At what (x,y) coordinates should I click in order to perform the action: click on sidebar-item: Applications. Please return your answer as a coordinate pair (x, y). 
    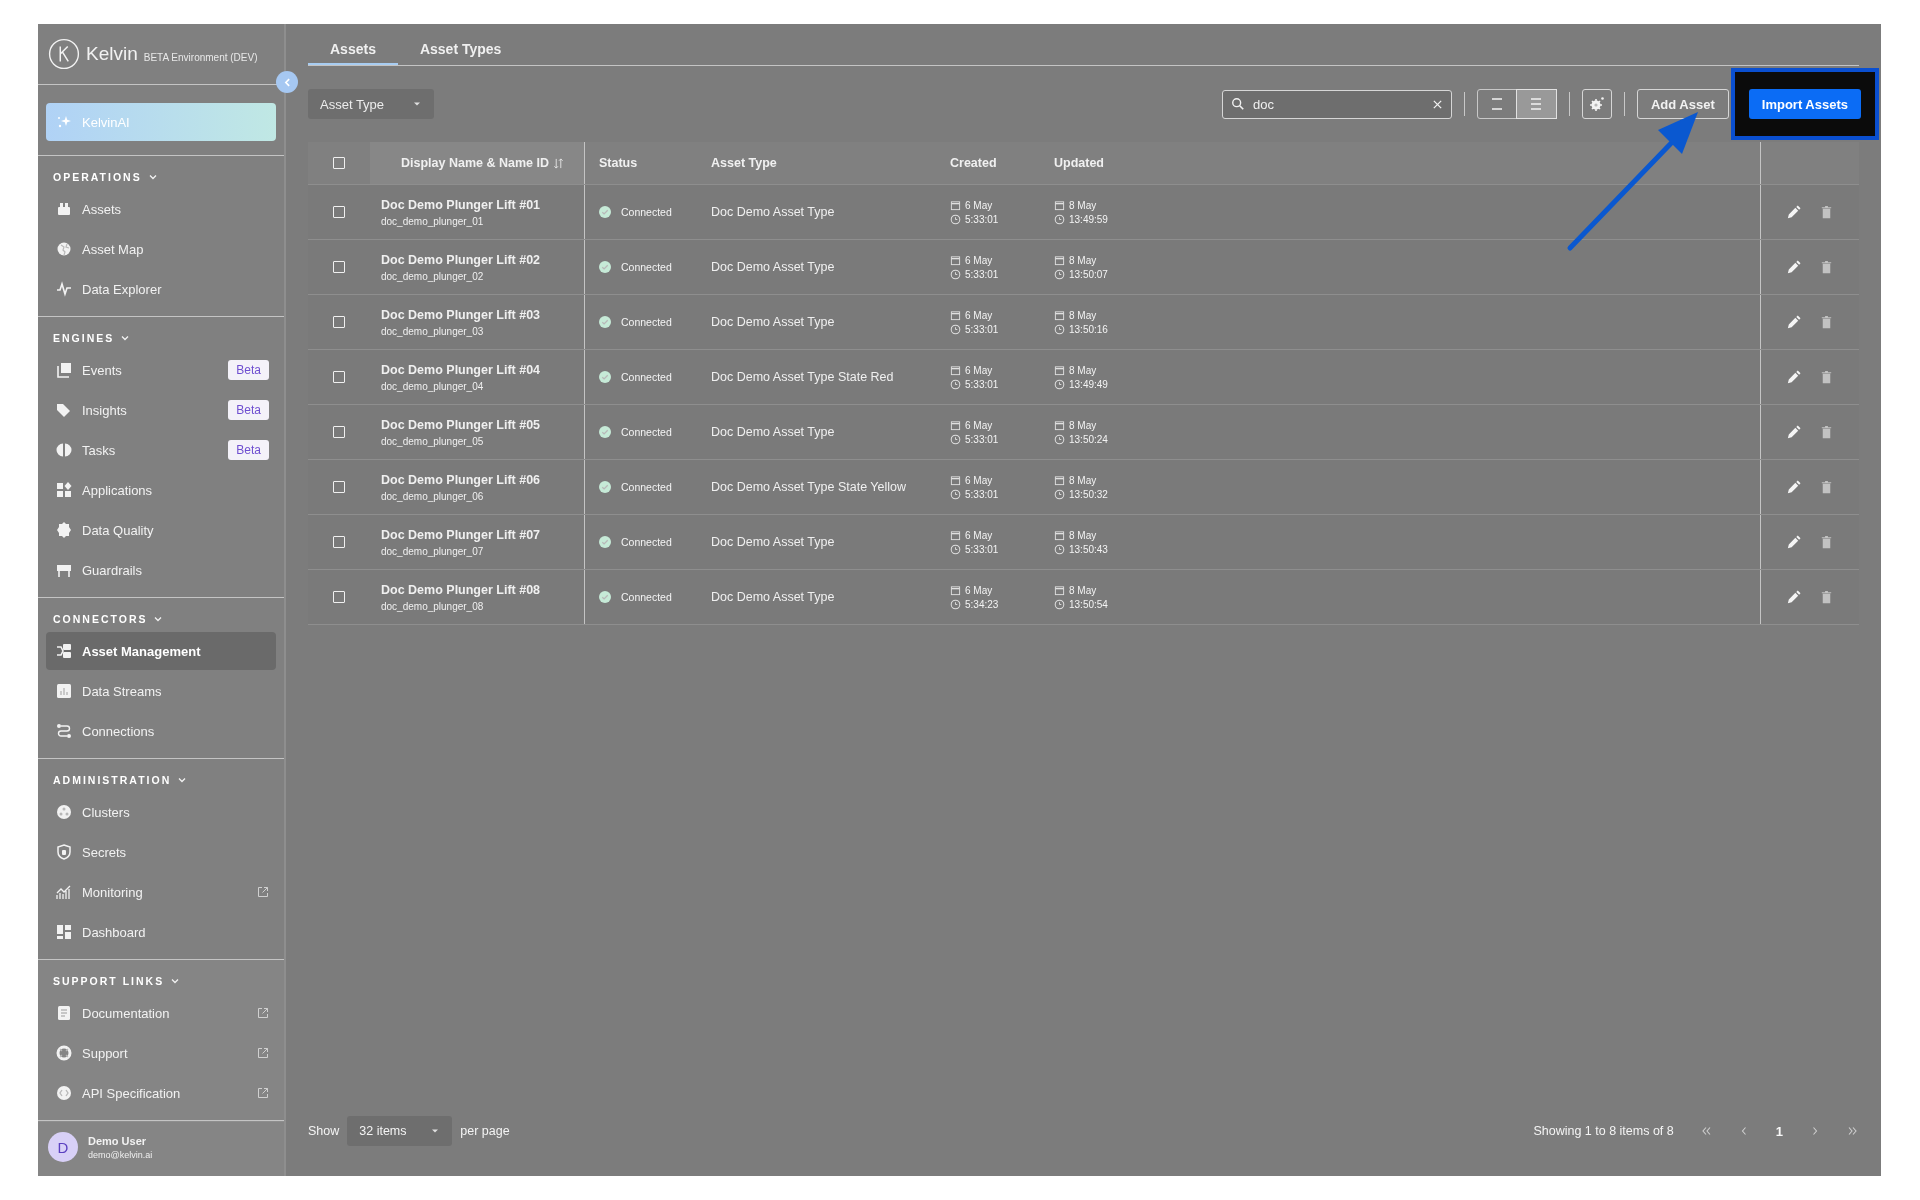
    Looking at the image, I should click on (161, 490).